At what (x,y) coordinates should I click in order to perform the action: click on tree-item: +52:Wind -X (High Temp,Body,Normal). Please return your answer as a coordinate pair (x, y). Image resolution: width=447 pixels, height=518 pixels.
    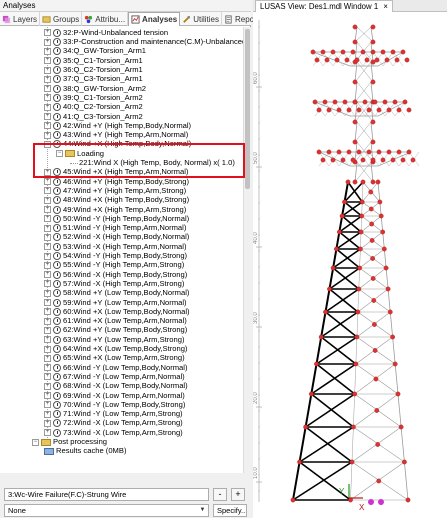
    Looking at the image, I should click on (116, 237).